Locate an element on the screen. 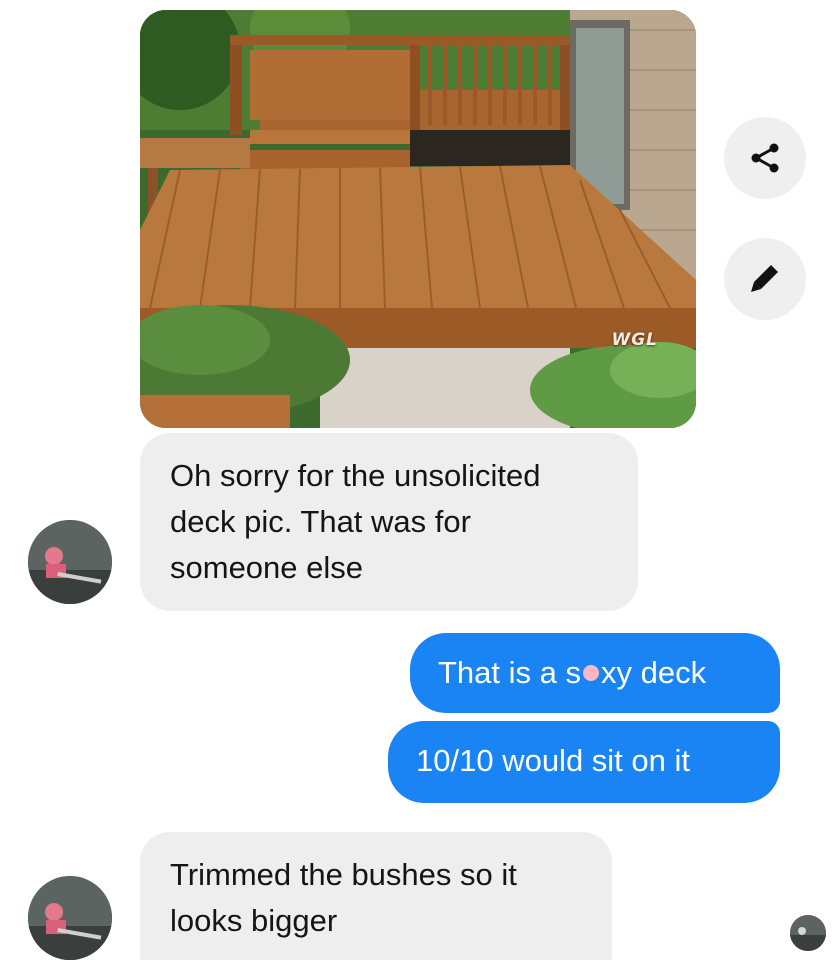  seen-avatar is located at coordinates (808, 933).